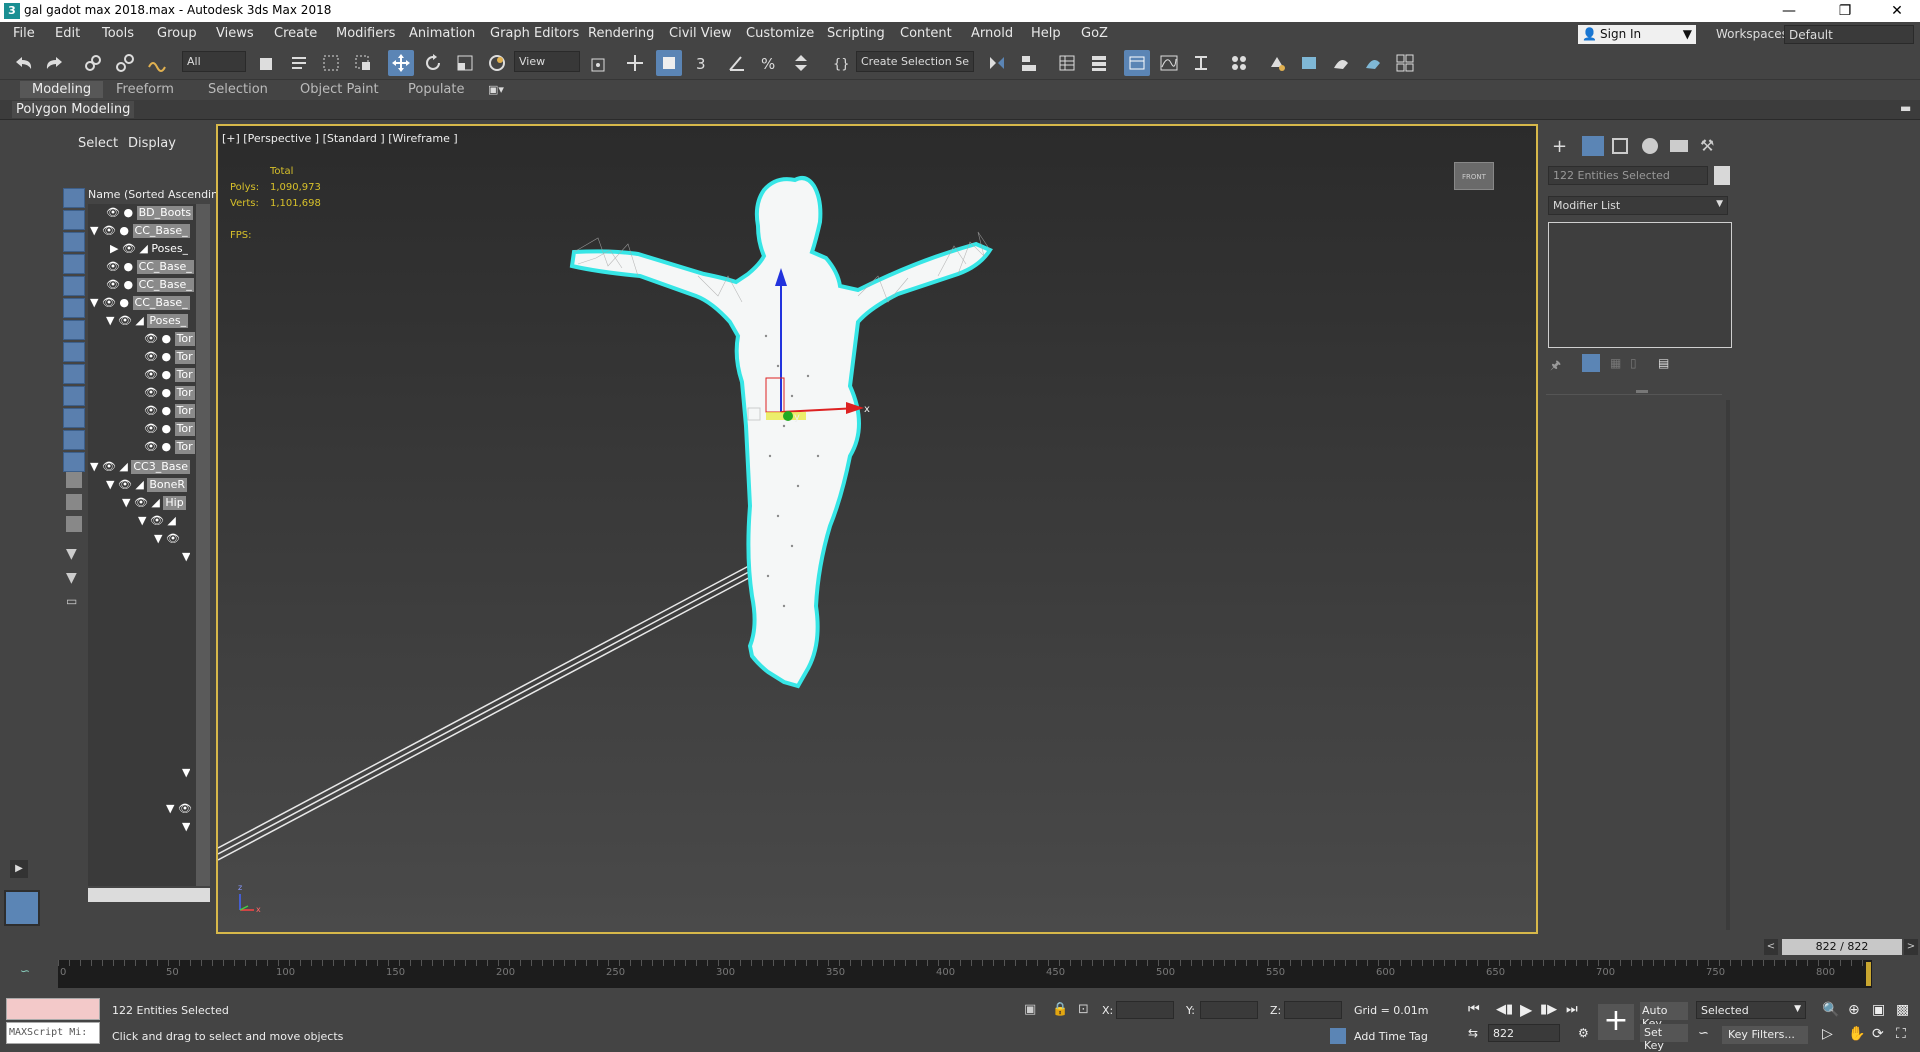  Describe the element at coordinates (1664, 1038) in the screenshot. I see `set-key-button: Set Key` at that location.